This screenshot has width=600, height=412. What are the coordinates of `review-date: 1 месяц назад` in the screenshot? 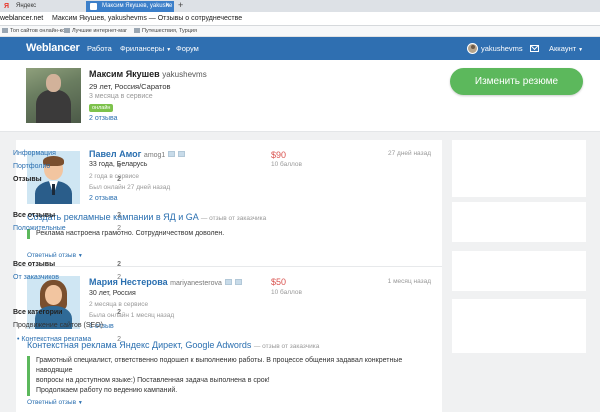 It's located at (409, 281).